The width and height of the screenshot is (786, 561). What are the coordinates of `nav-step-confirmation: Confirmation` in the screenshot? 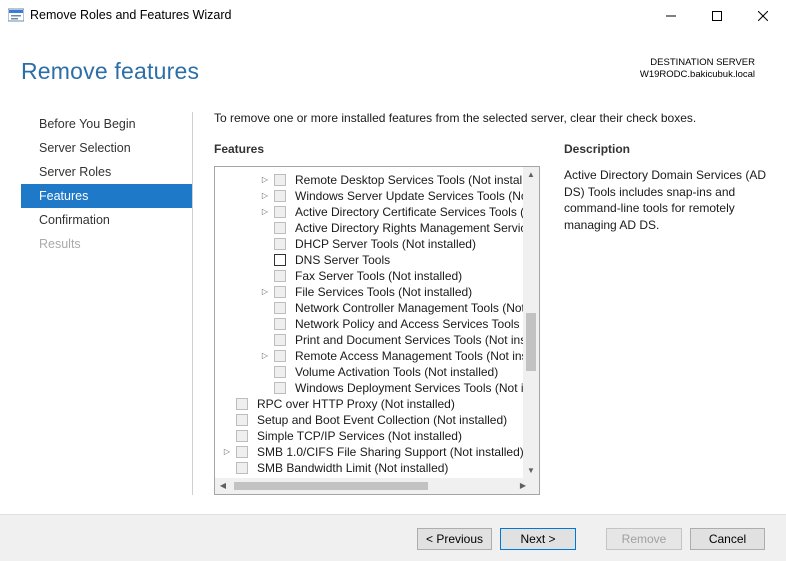 It's located at (107, 220).